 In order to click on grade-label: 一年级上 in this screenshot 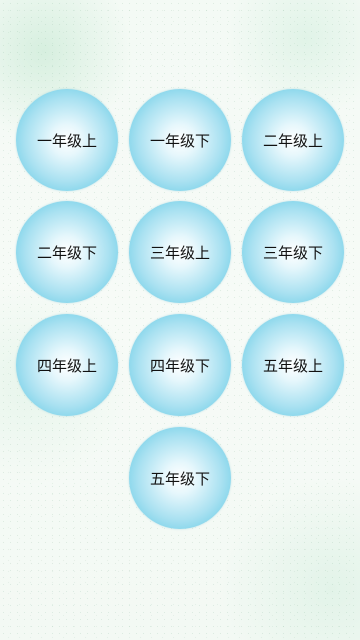, I will do `click(66, 140)`.